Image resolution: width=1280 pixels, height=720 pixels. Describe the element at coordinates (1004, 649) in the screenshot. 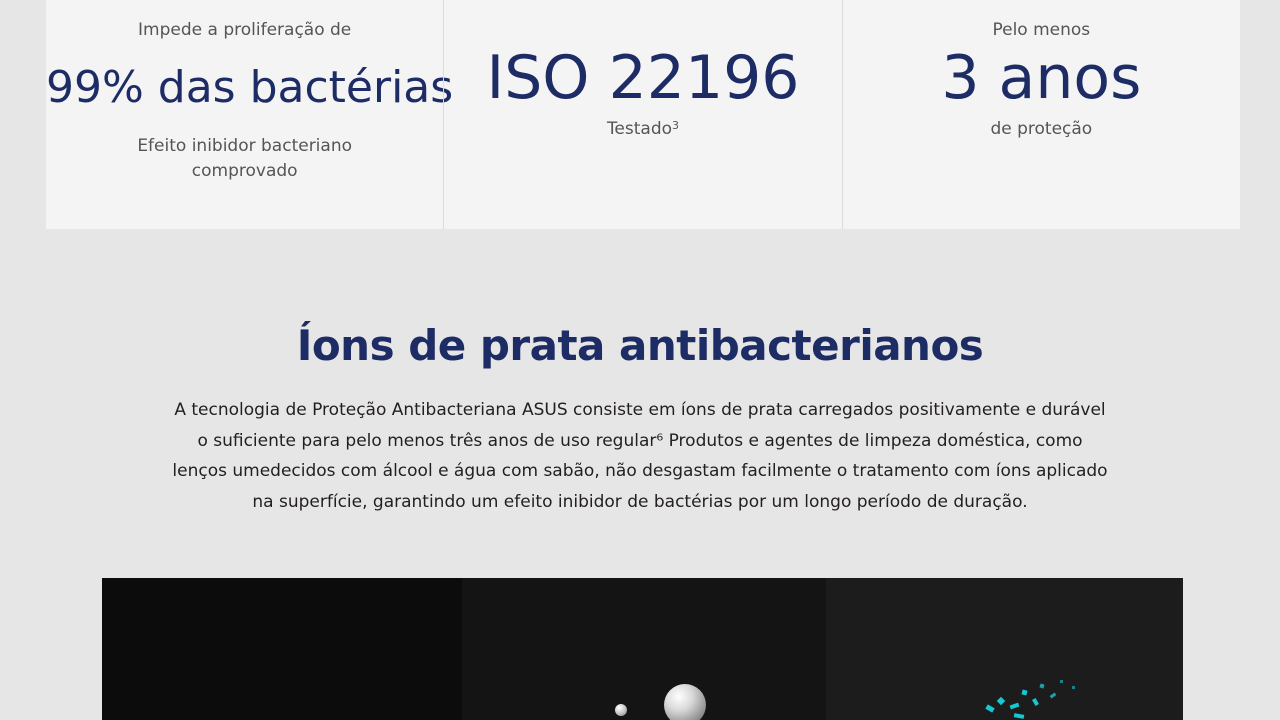

I see `media-panel-ion-particles` at that location.